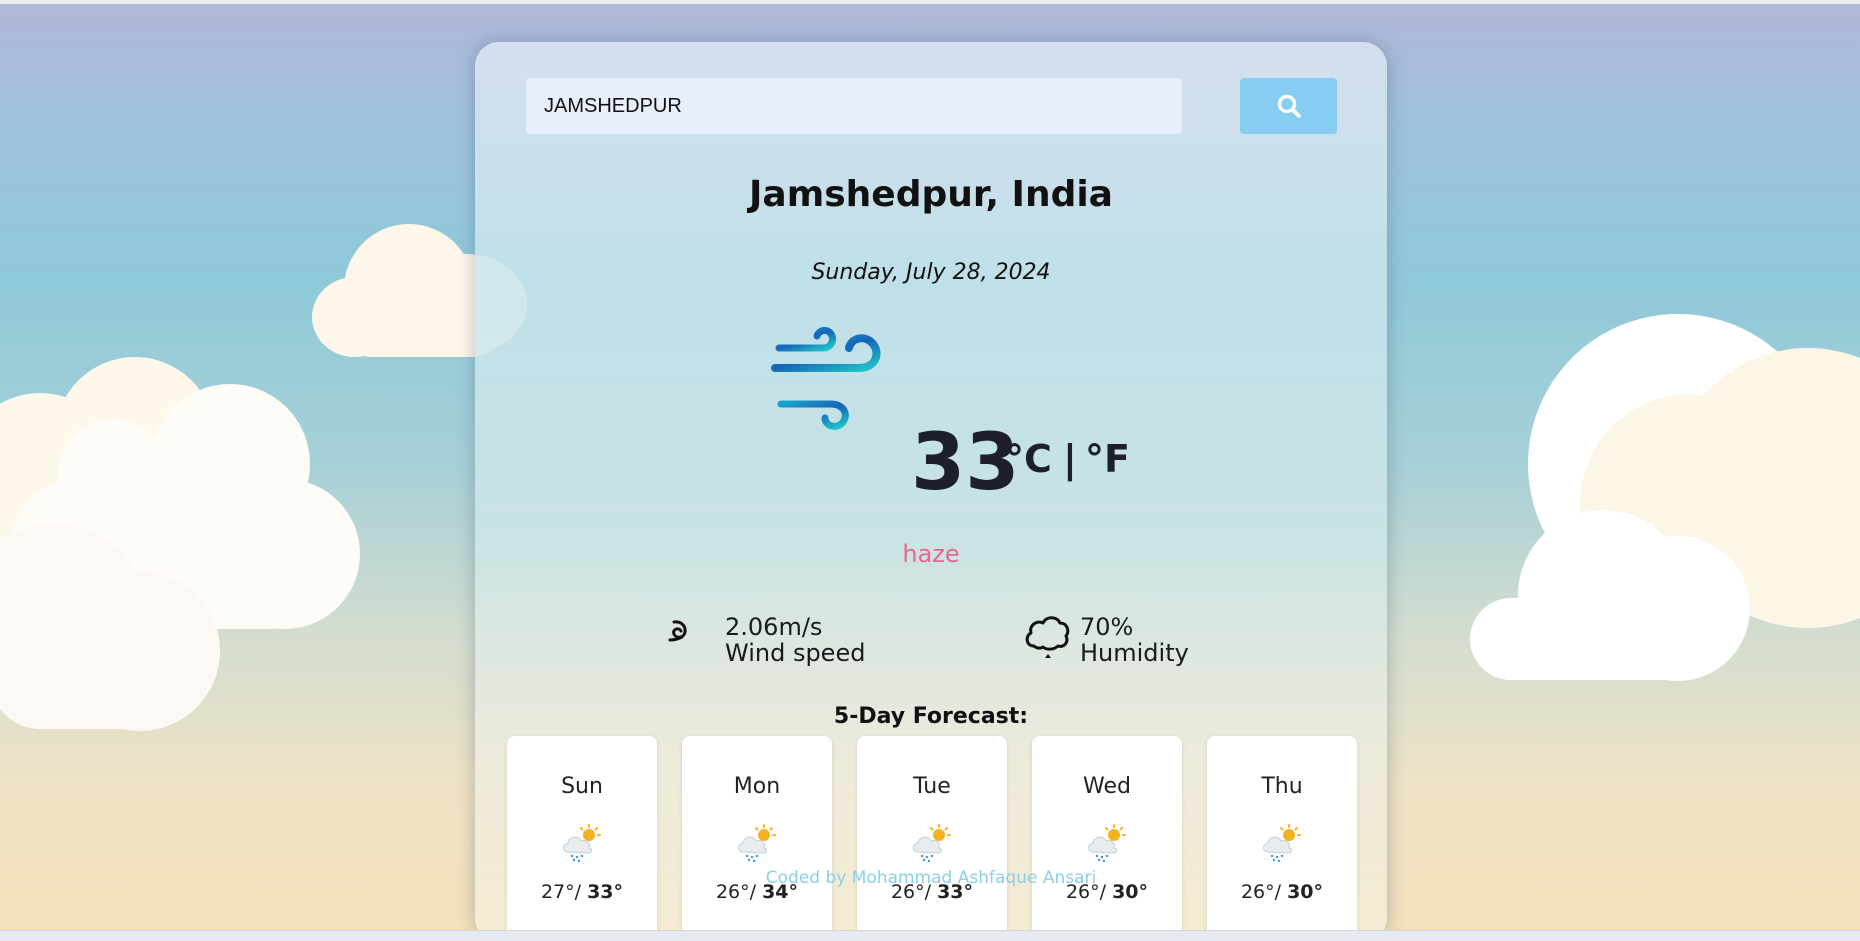  I want to click on city-search-input, so click(854, 106).